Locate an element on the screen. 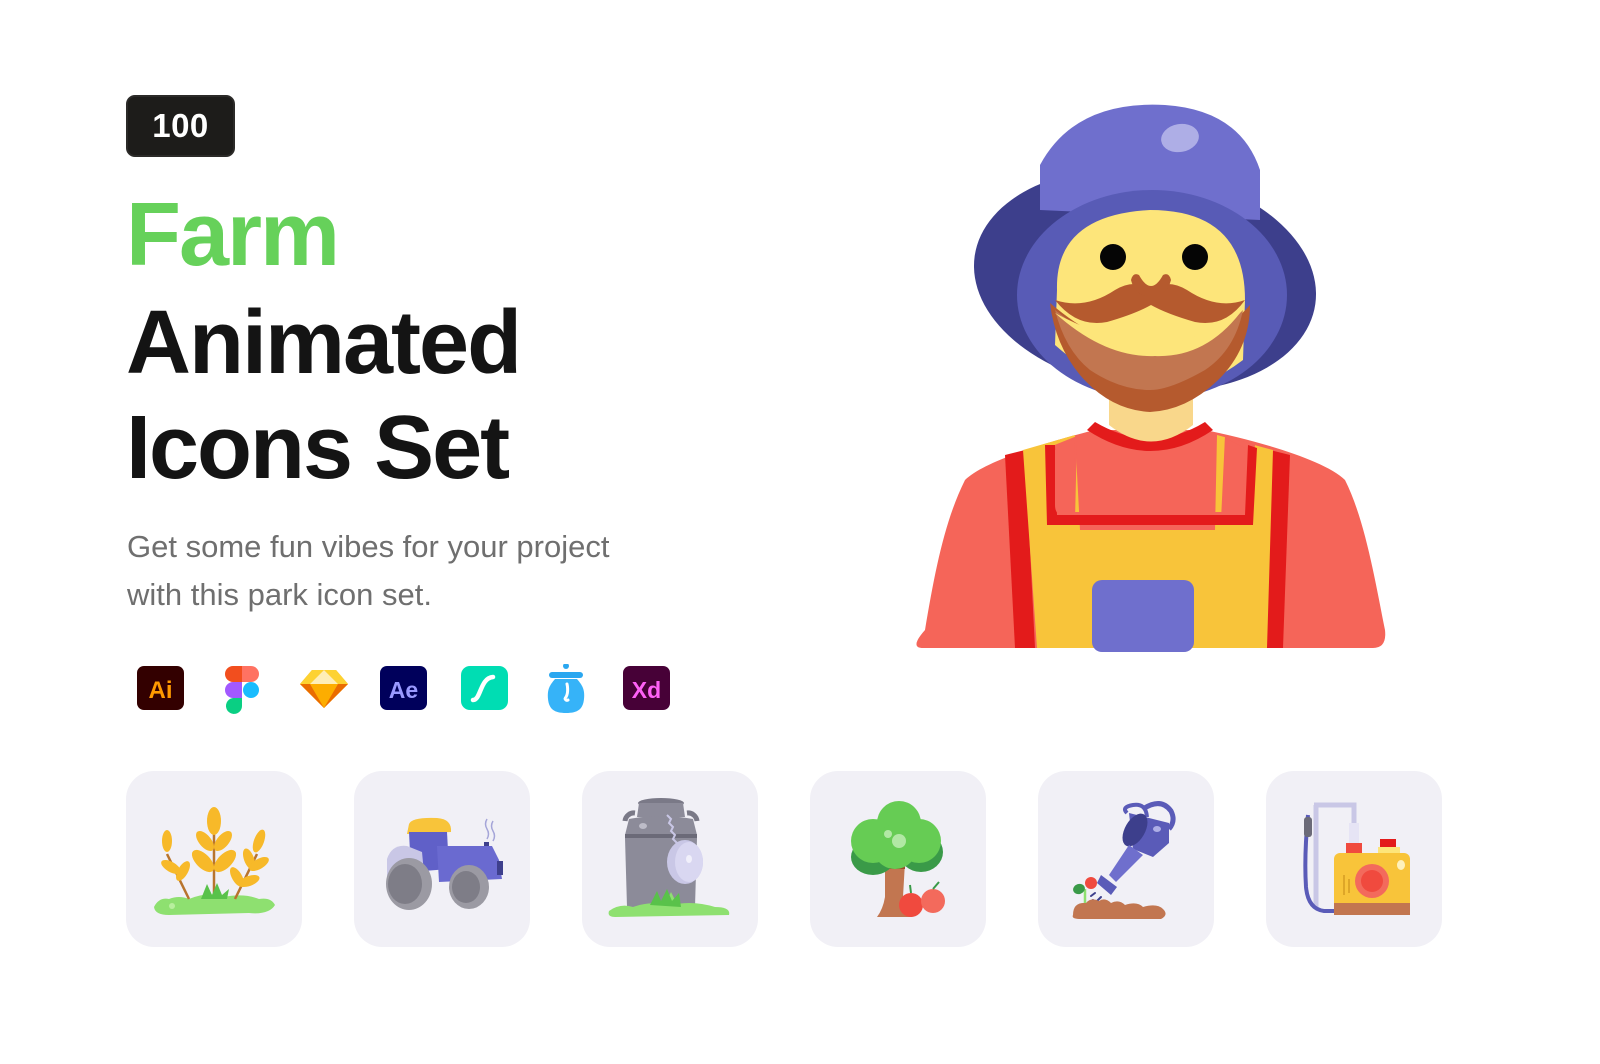 The width and height of the screenshot is (1600, 1064). title-line-1: Animated is located at coordinates (324, 343).